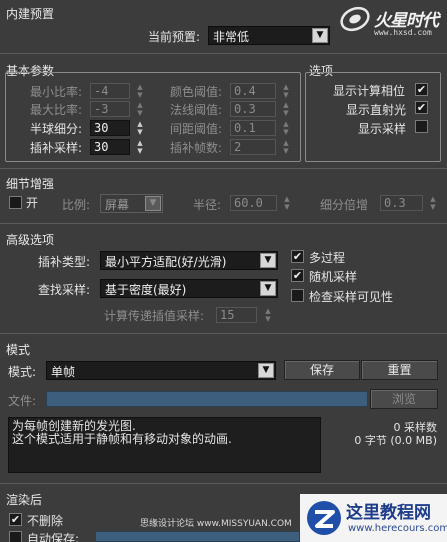 The height and width of the screenshot is (542, 447). Describe the element at coordinates (322, 370) in the screenshot. I see `save-button: 保存` at that location.